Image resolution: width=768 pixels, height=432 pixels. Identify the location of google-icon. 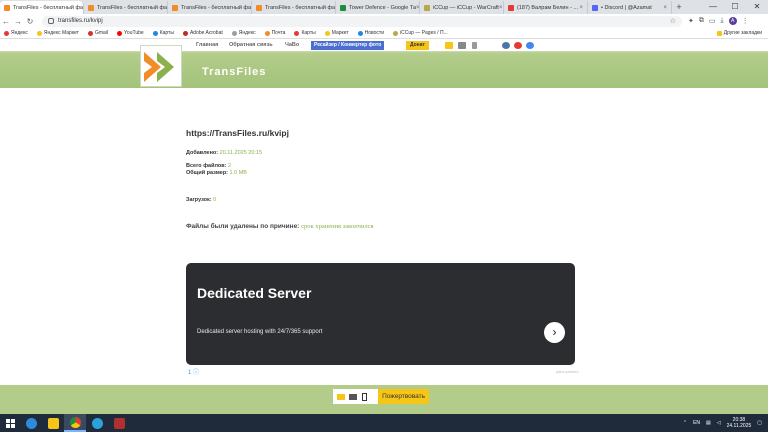
(530, 45).